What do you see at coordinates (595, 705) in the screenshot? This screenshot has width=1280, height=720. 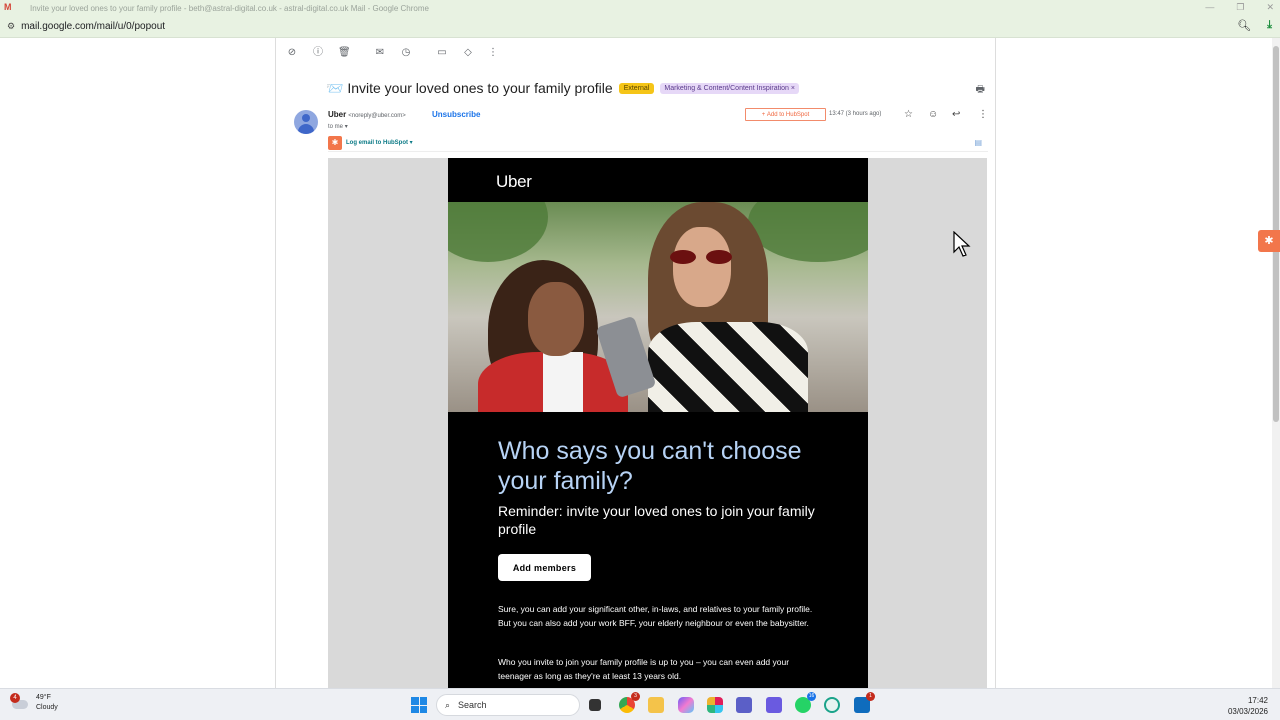 I see `terminal-icon` at bounding box center [595, 705].